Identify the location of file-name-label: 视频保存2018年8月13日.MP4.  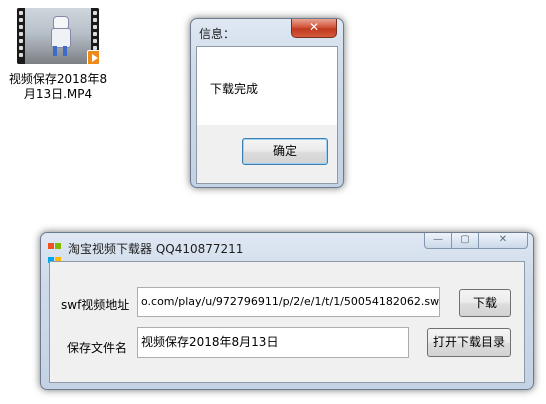
(58, 86).